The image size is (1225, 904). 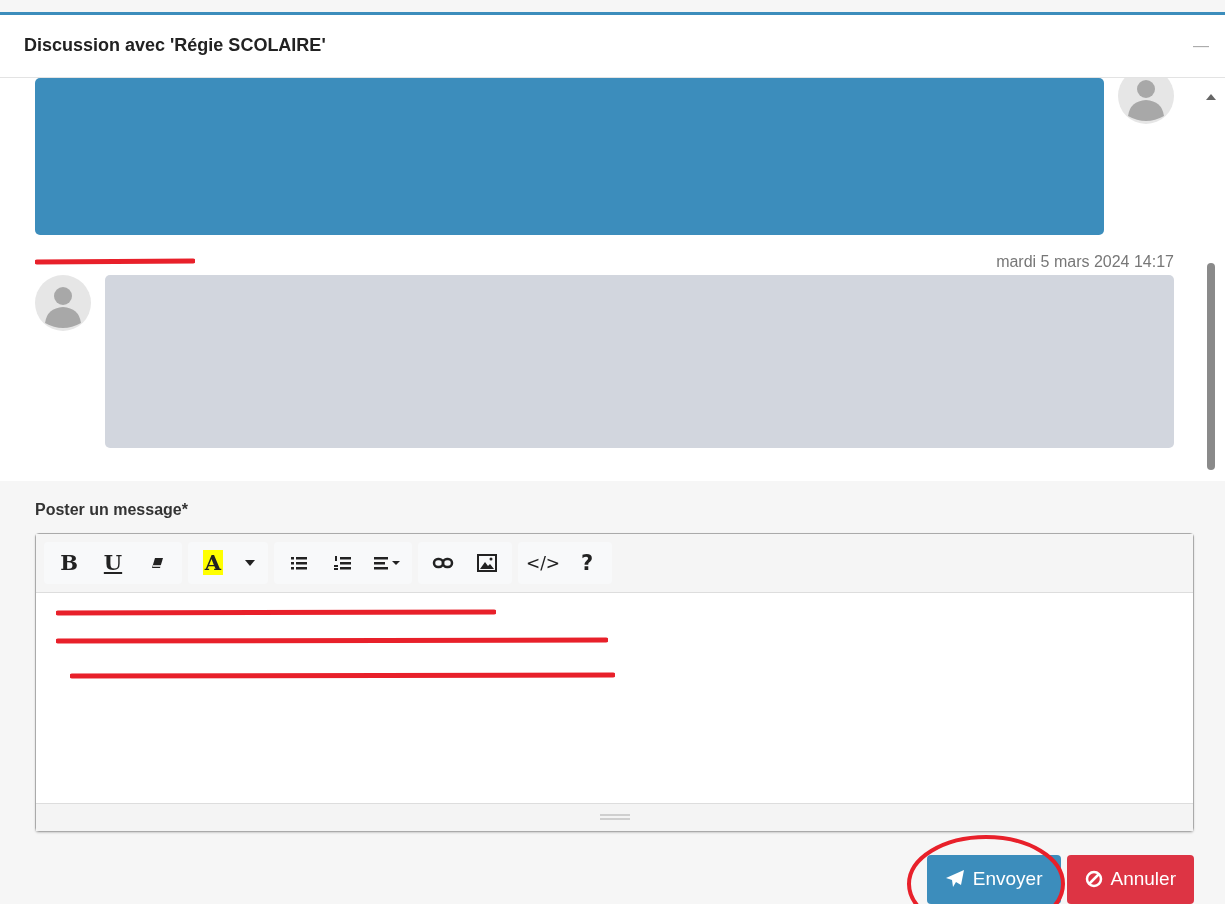 What do you see at coordinates (543, 563) in the screenshot?
I see `code-tool-button: </>` at bounding box center [543, 563].